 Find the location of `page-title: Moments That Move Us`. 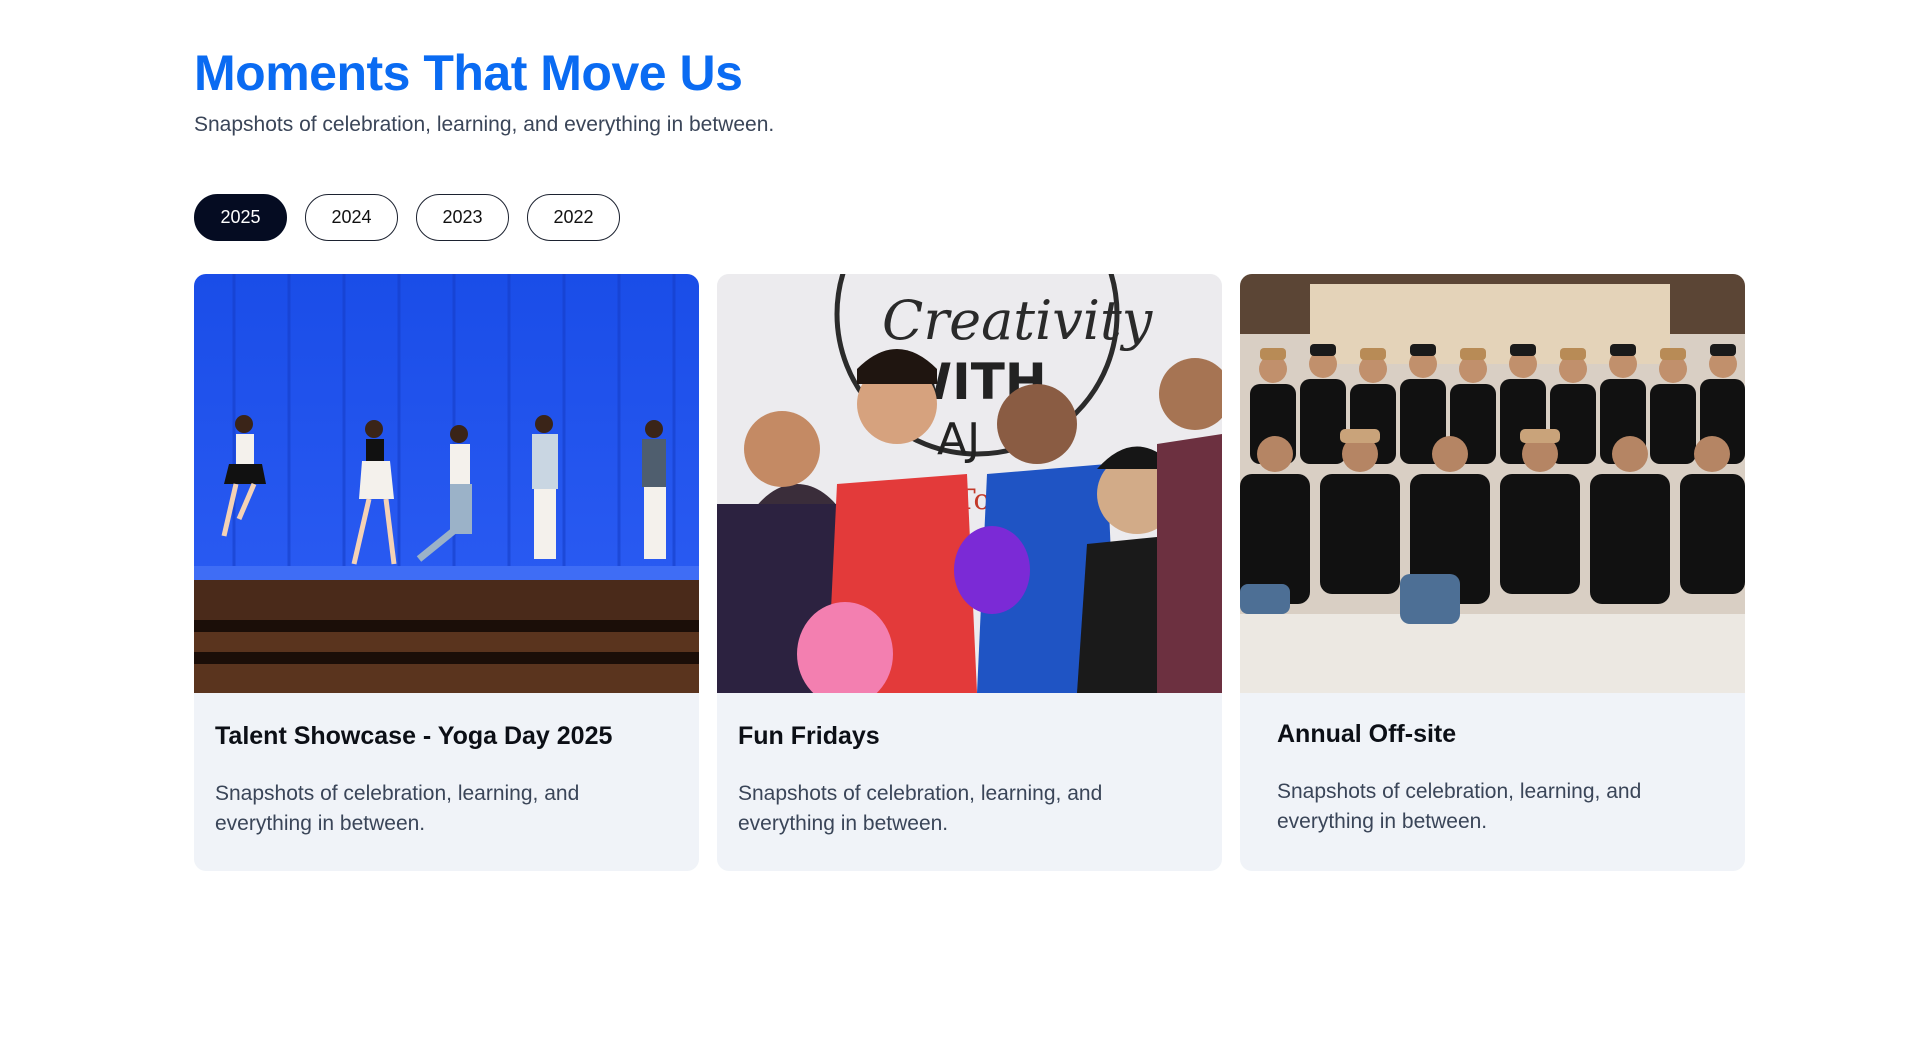

page-title: Moments That Move Us is located at coordinates (468, 73).